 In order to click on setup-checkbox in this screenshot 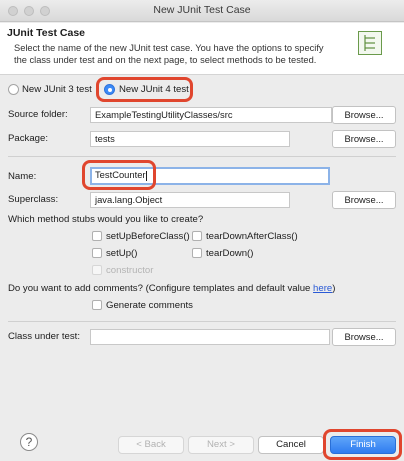, I will do `click(97, 253)`.